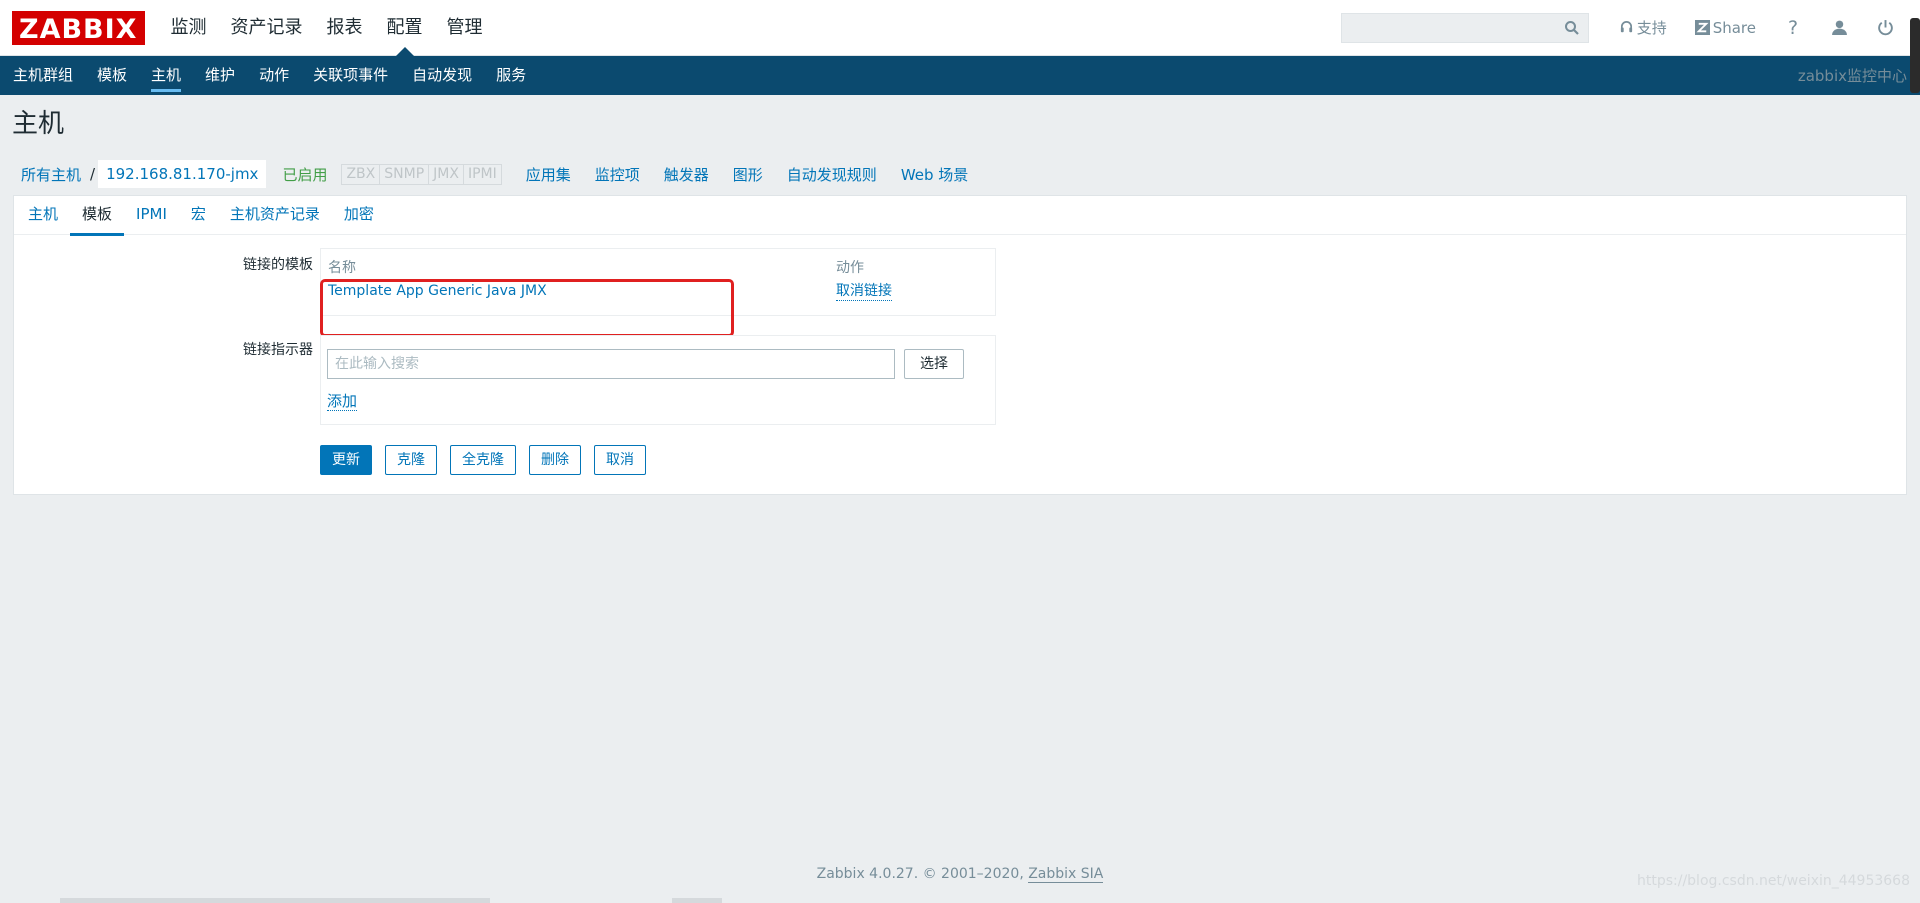  I want to click on form-buttons: 更新 克隆 全克隆 删除 取消, so click(489, 460).